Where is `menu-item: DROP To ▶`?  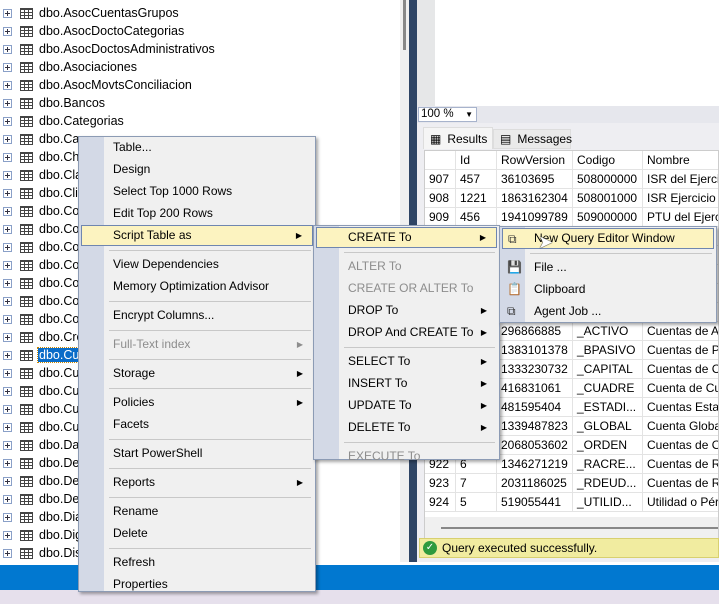
menu-item: DROP To ▶ is located at coordinates (406, 310).